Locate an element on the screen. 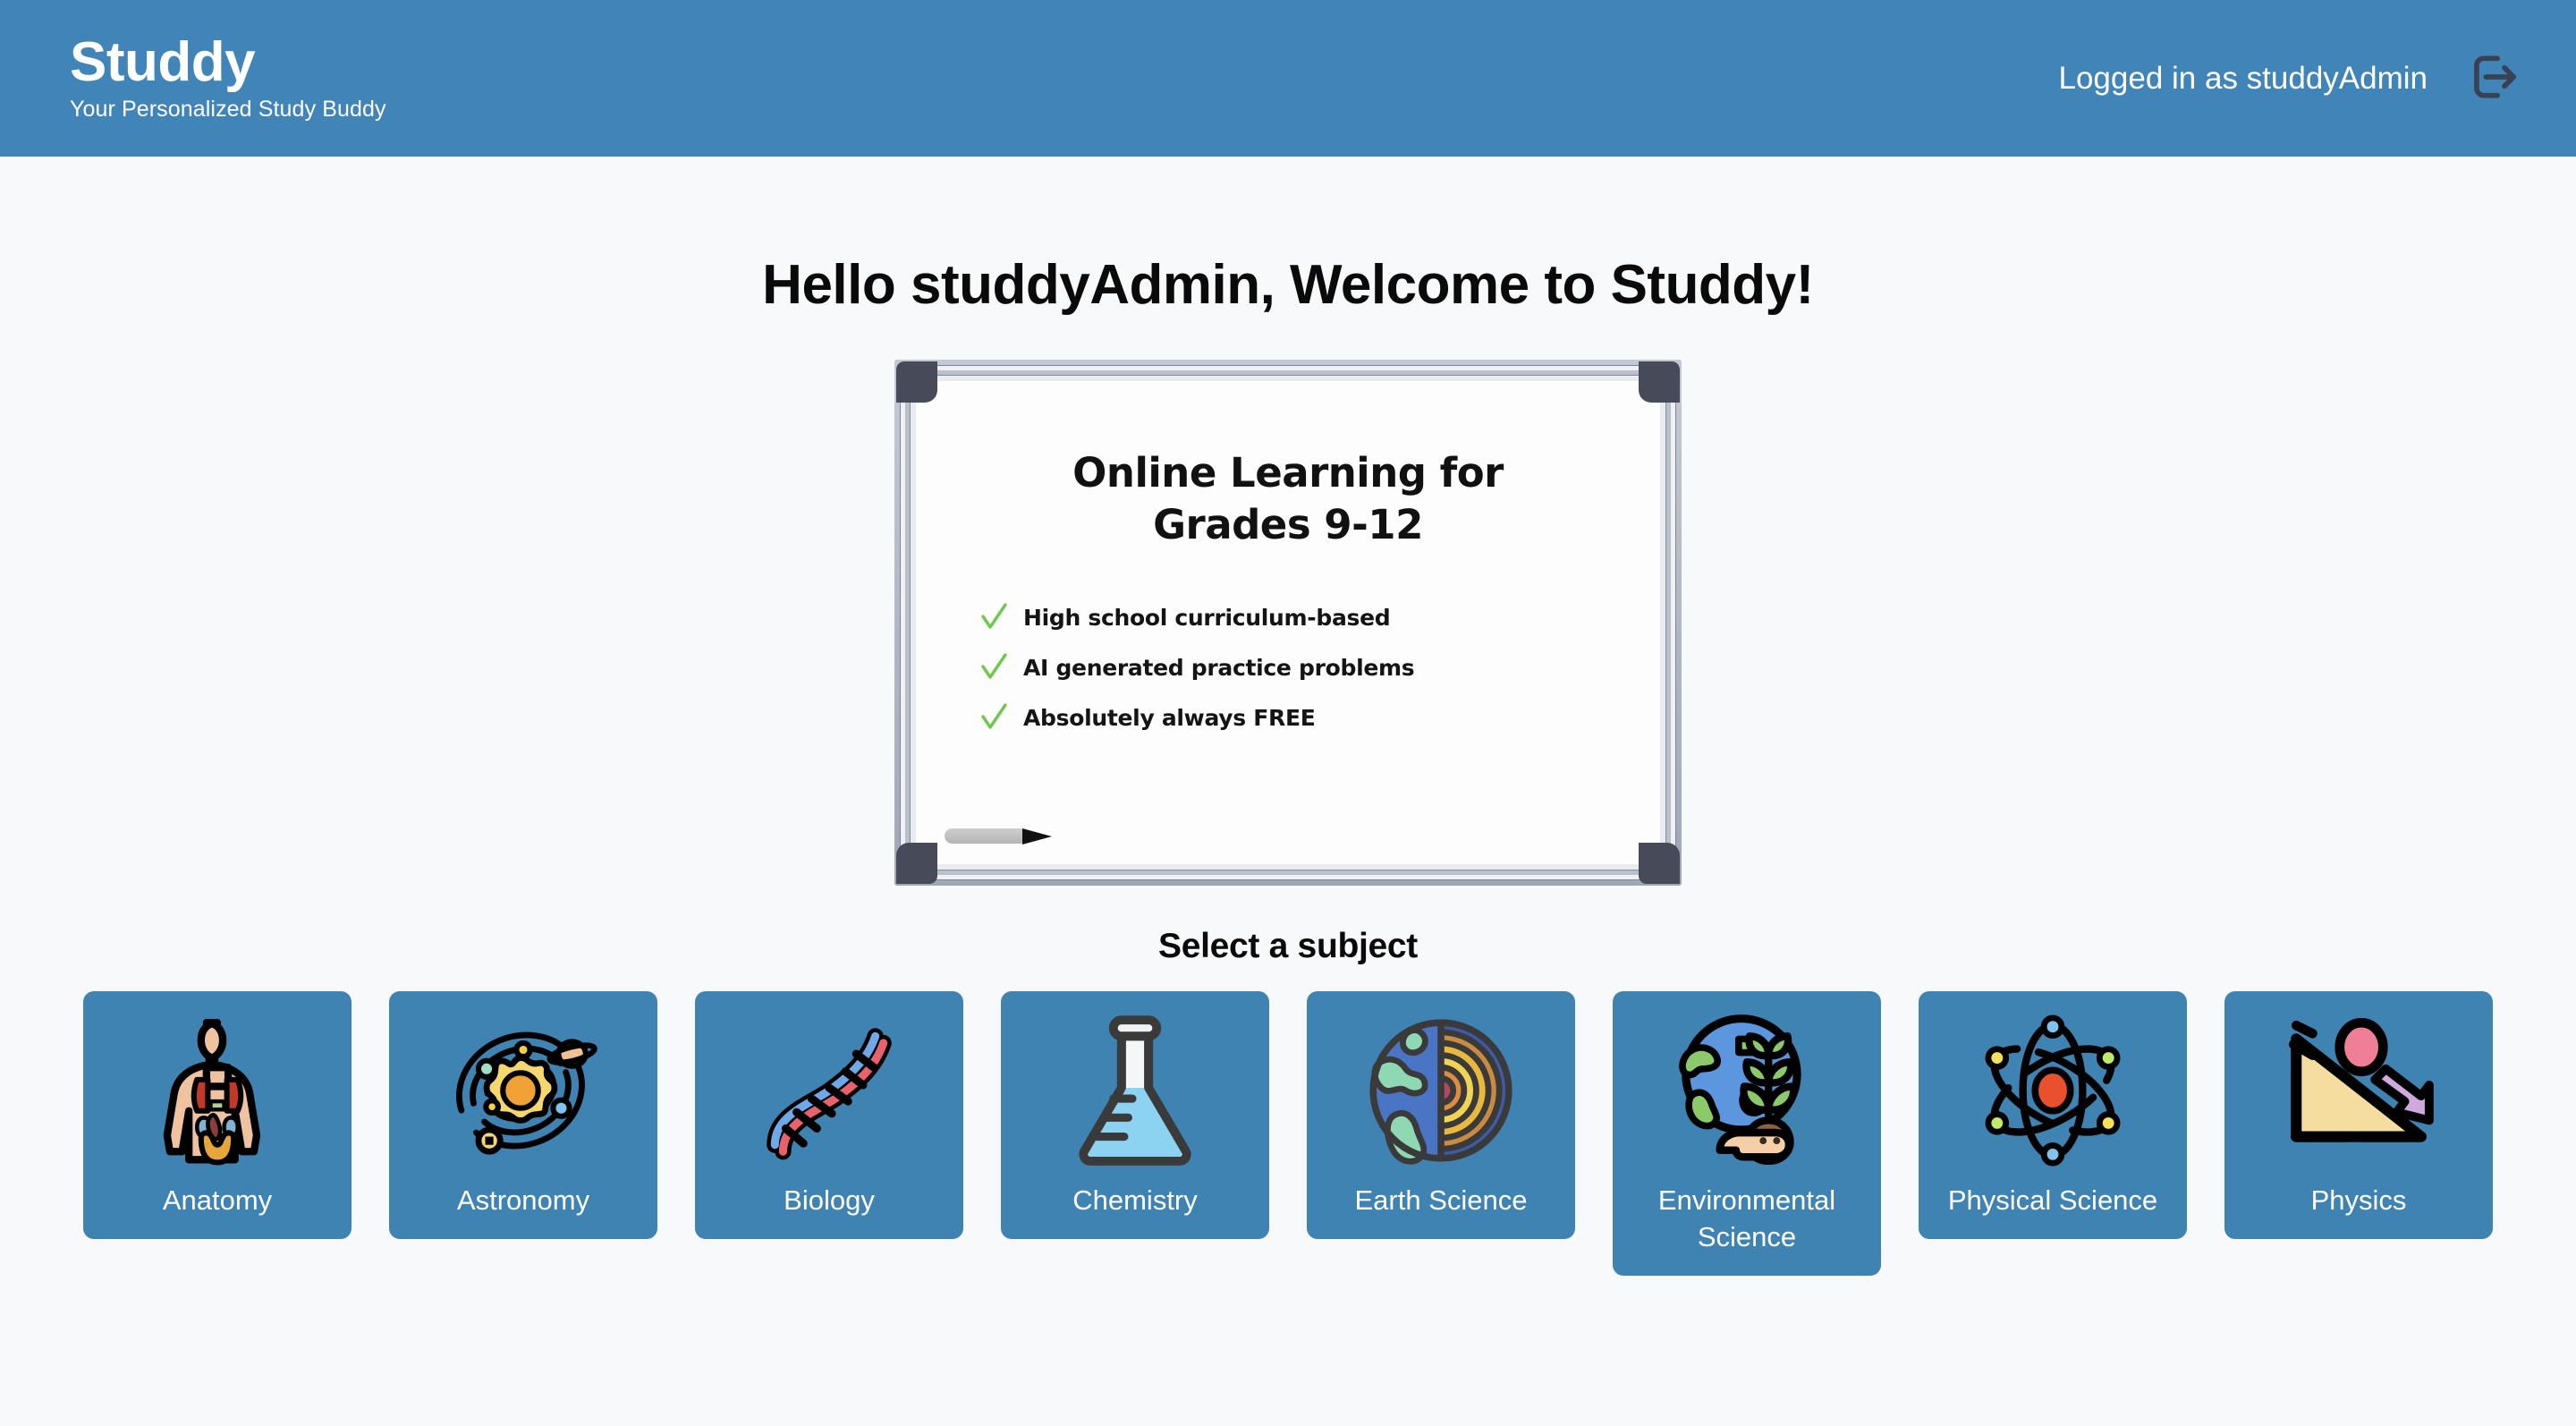 The image size is (2576, 1426). subject-card-anatomy: Anatomy is located at coordinates (217, 1115).